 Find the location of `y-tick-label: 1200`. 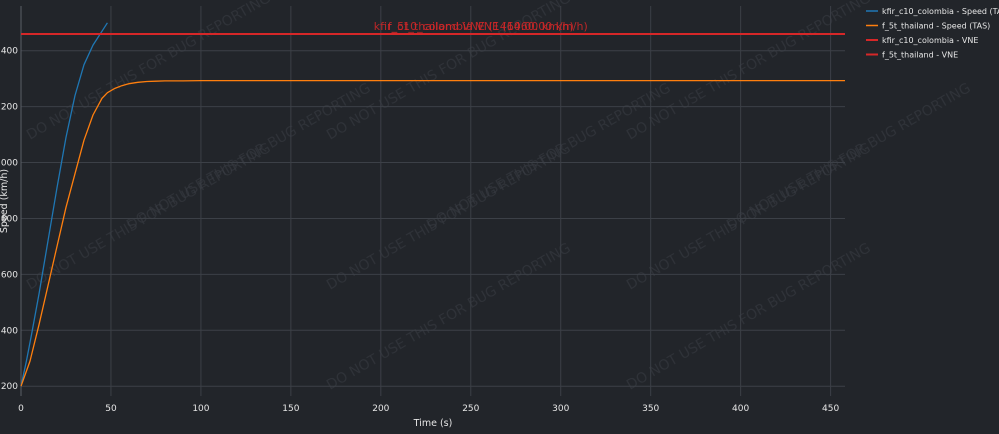

y-tick-label: 1200 is located at coordinates (9, 108).